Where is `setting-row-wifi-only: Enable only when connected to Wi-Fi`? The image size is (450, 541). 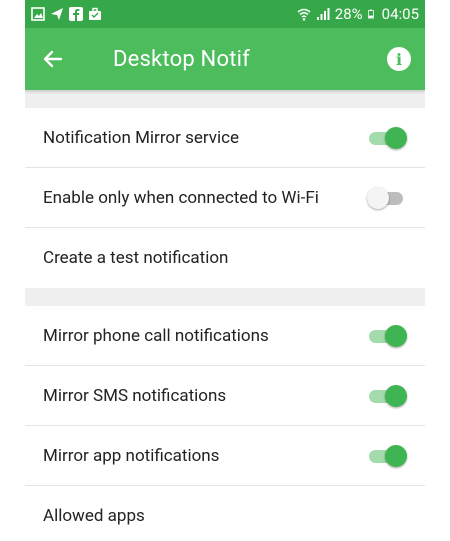 setting-row-wifi-only: Enable only when connected to Wi-Fi is located at coordinates (225, 198).